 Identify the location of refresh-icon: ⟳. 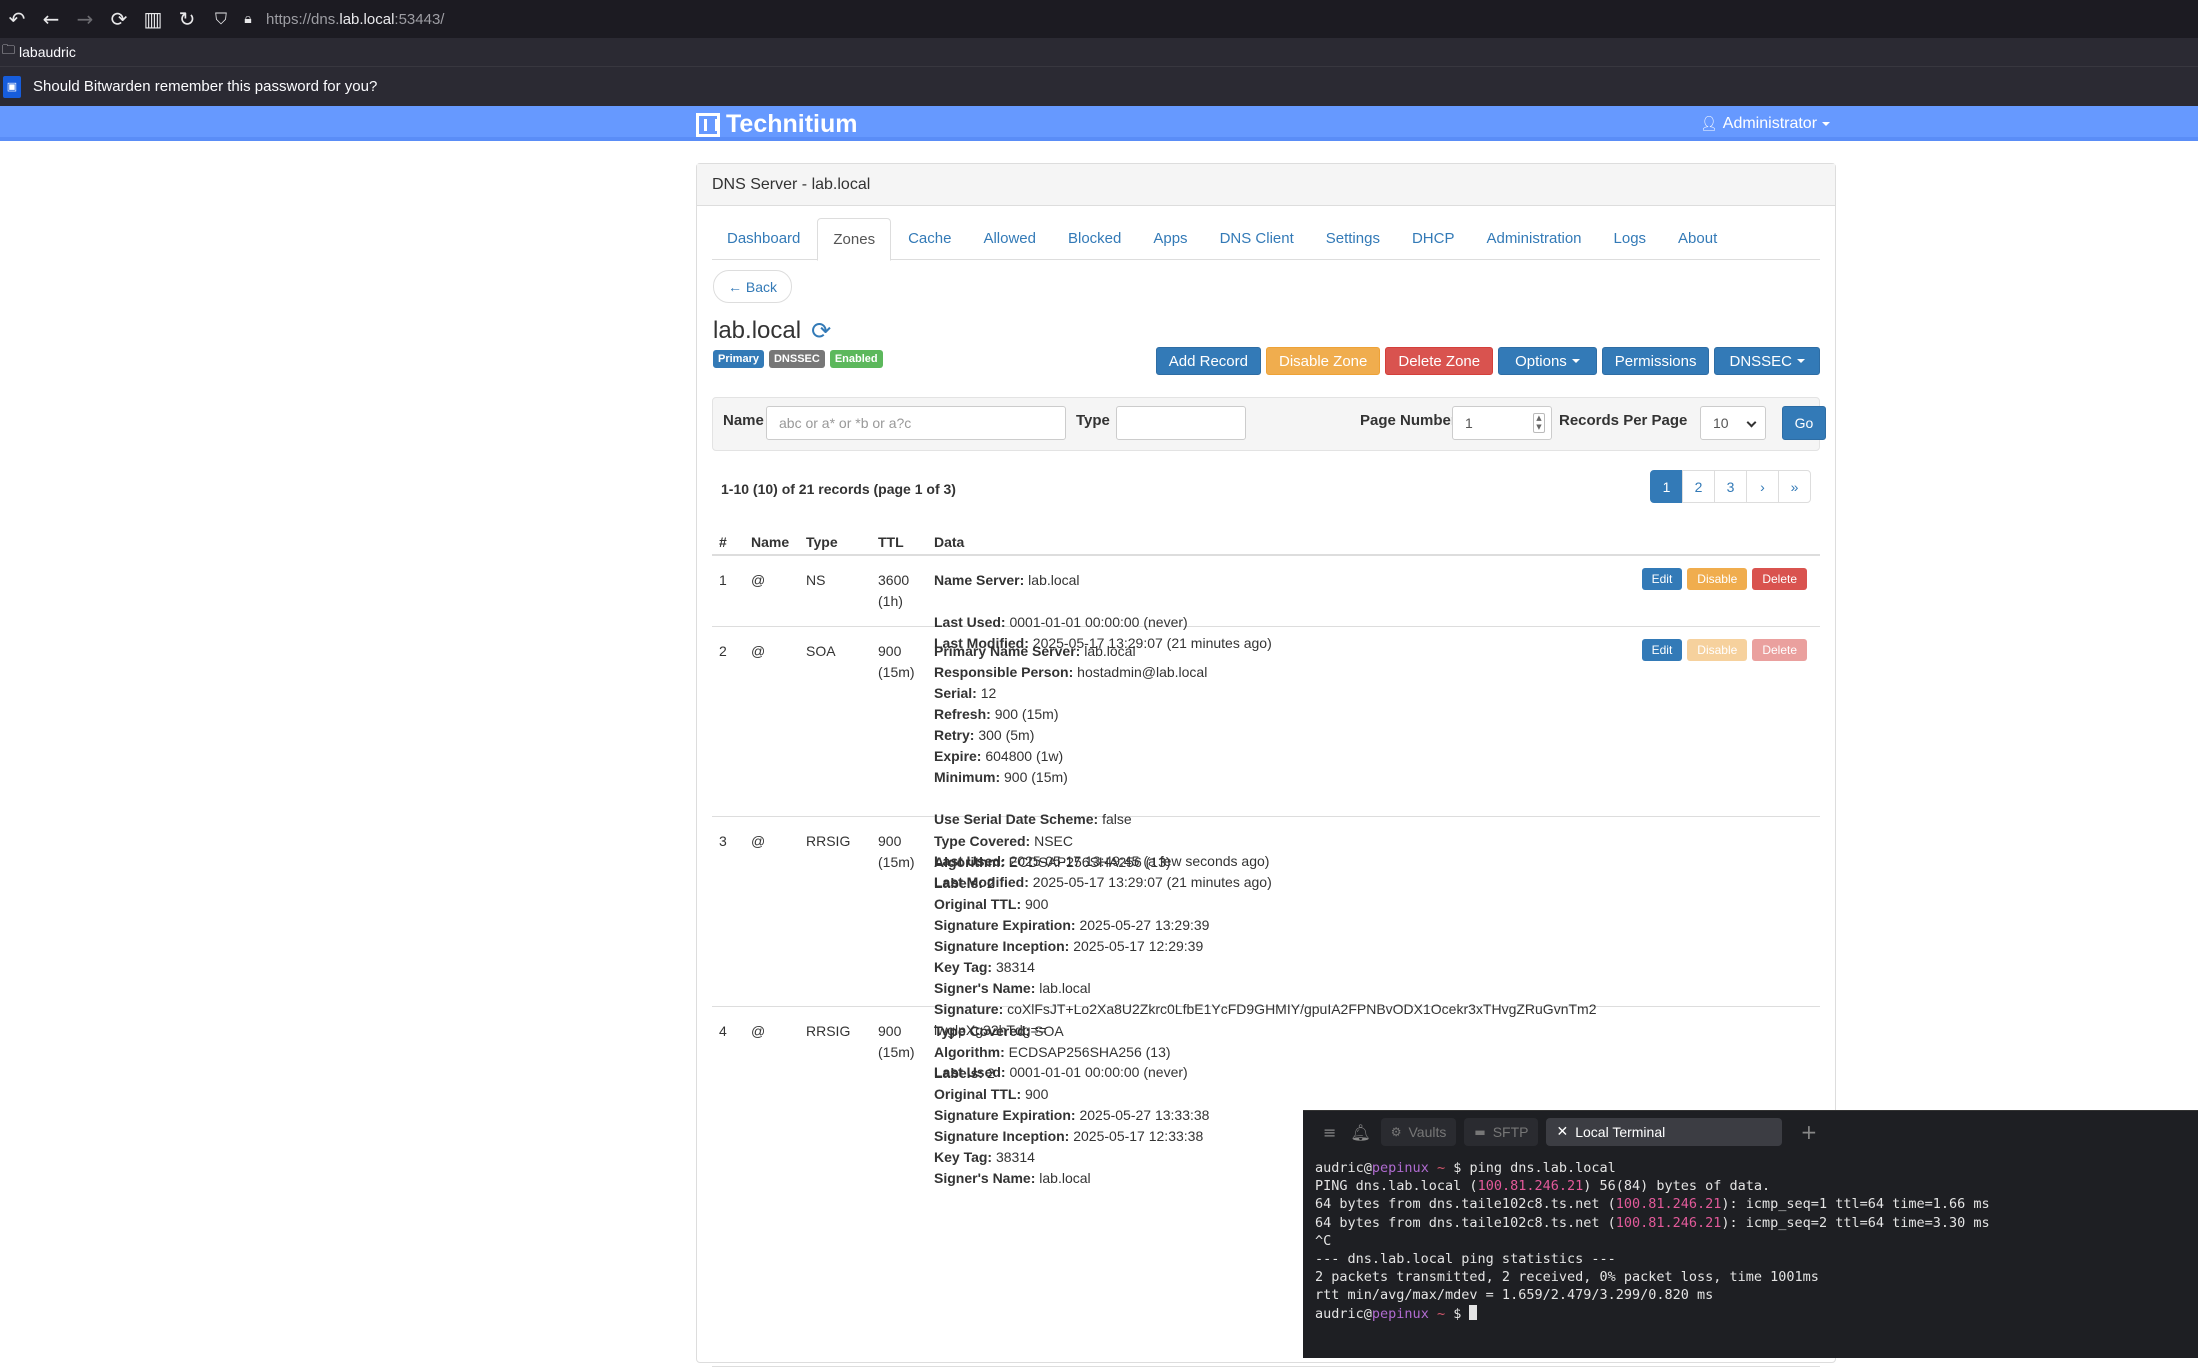
(821, 331).